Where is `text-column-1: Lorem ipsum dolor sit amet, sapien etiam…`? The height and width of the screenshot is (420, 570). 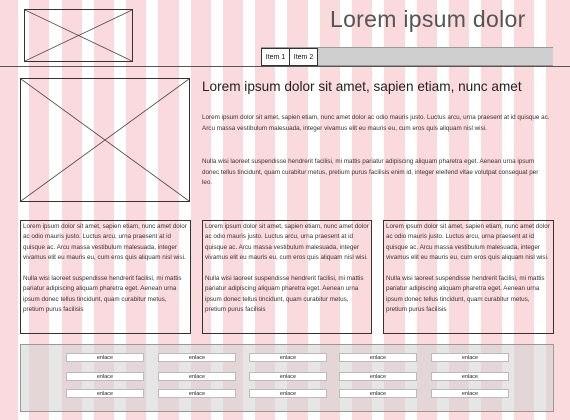 text-column-1: Lorem ipsum dolor sit amet, sapien etiam… is located at coordinates (105, 277).